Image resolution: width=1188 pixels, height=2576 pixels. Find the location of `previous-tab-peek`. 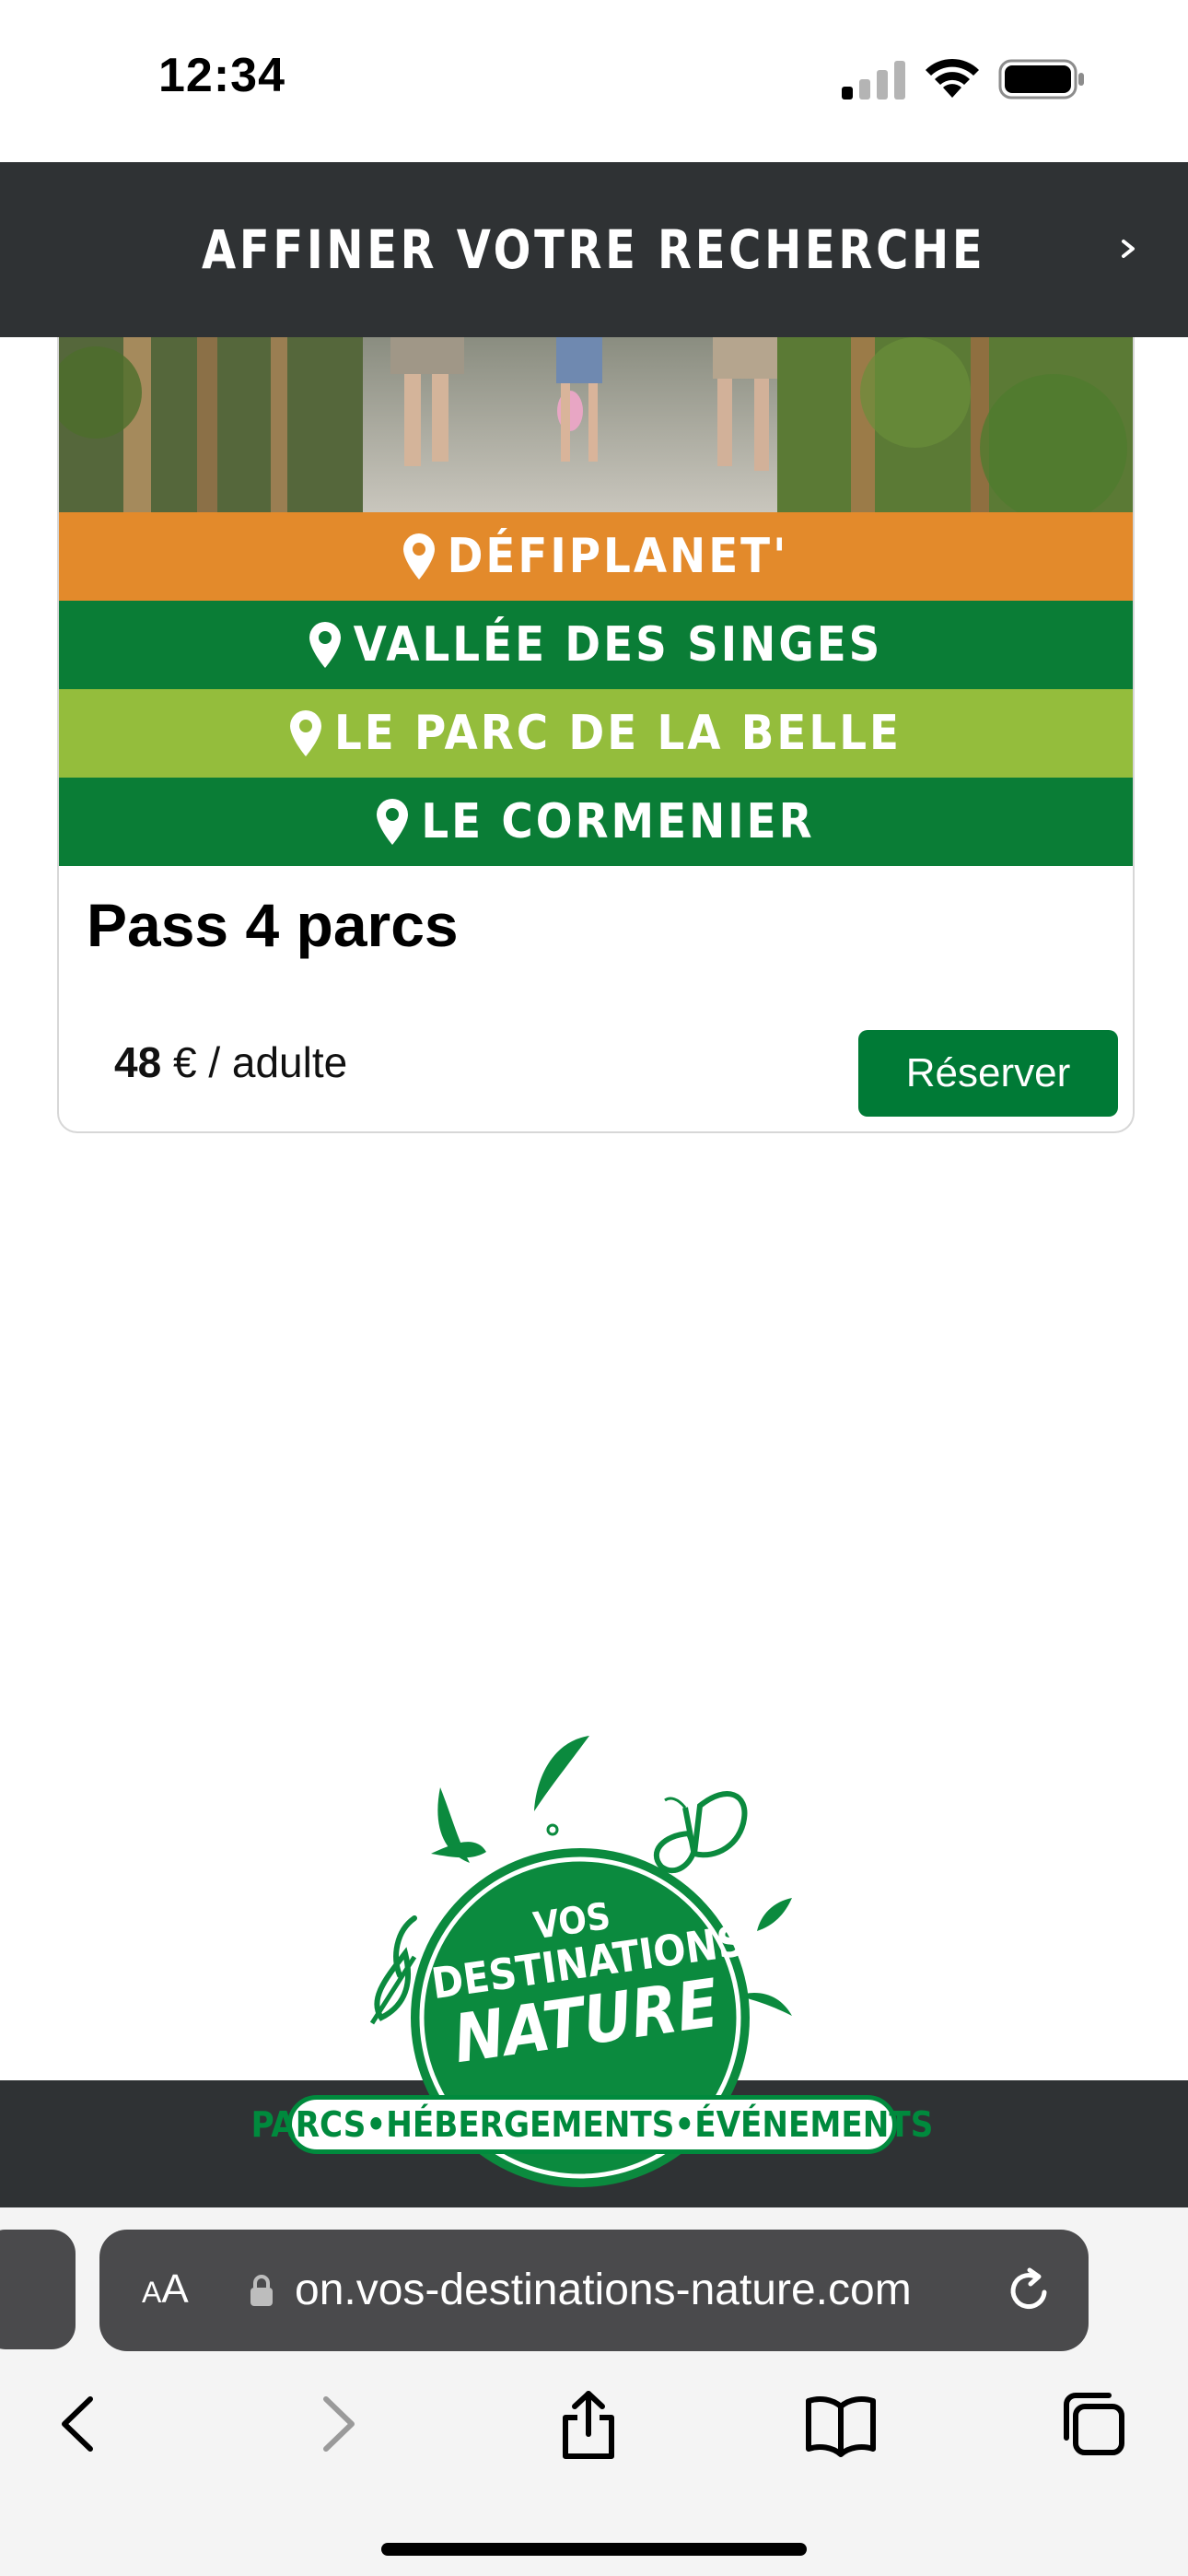

previous-tab-peek is located at coordinates (38, 2289).